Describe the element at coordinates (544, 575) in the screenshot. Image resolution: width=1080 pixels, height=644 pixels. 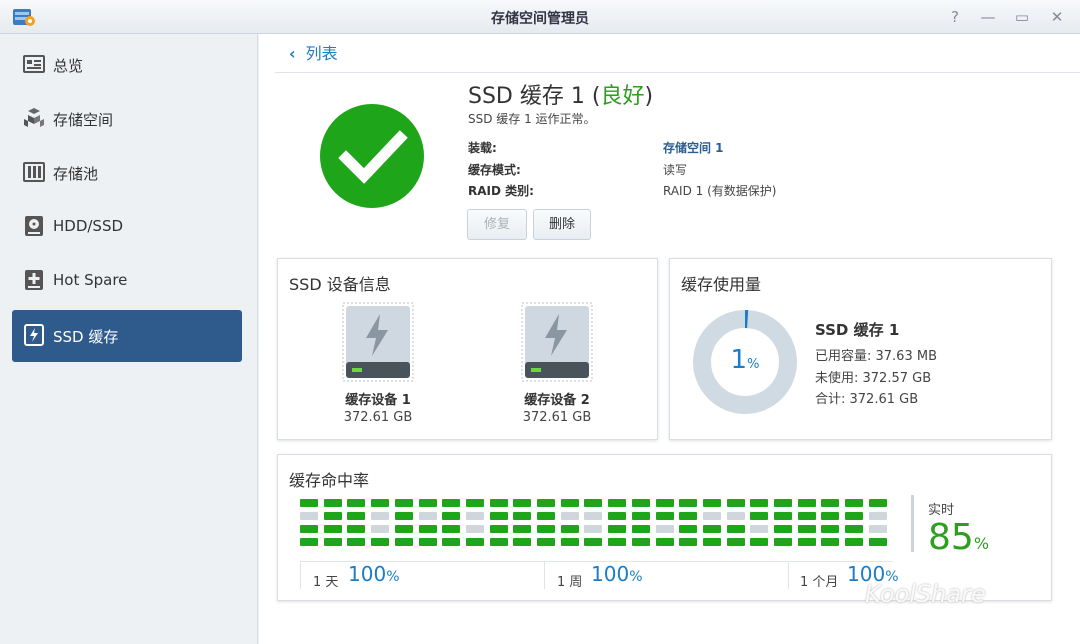
I see `period-tick` at that location.